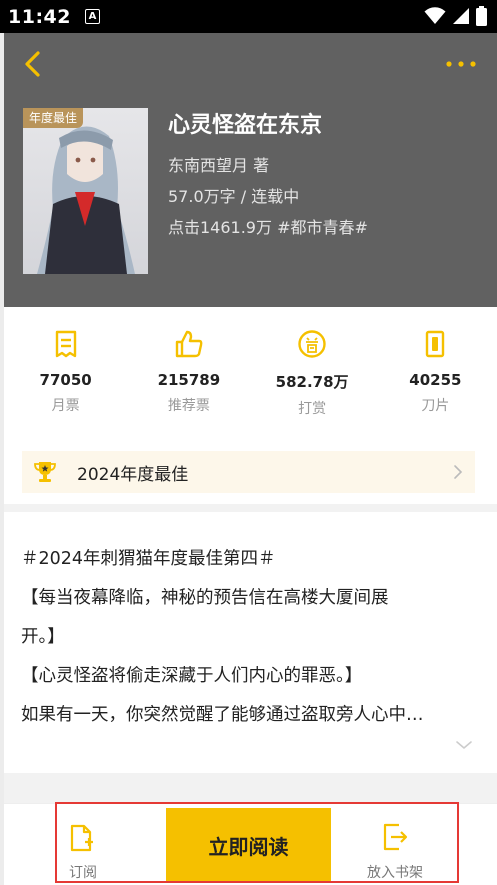  I want to click on subscribe-label: 订阅, so click(83, 873).